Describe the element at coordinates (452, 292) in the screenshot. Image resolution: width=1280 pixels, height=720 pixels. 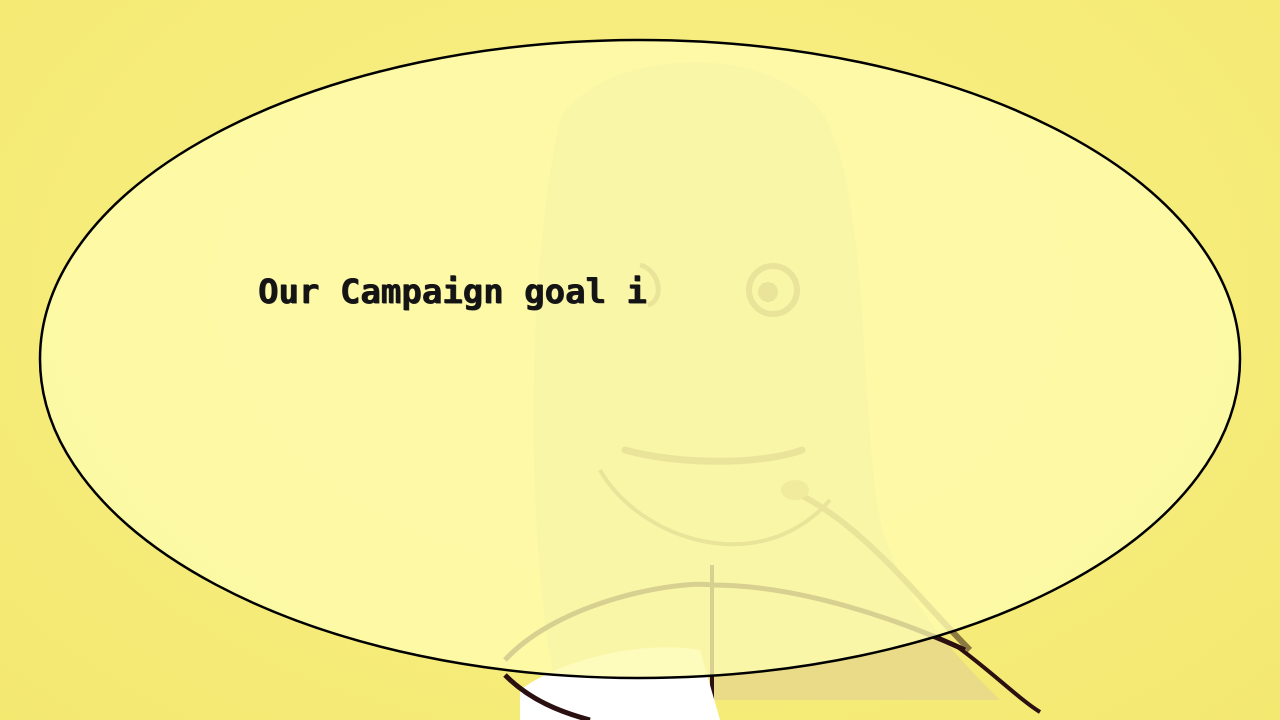
I see `speech-text: Our Campaign goal i` at that location.